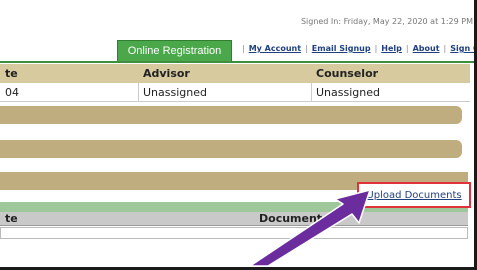 Image resolution: width=477 pixels, height=270 pixels. What do you see at coordinates (426, 48) in the screenshot?
I see `about-link: About` at bounding box center [426, 48].